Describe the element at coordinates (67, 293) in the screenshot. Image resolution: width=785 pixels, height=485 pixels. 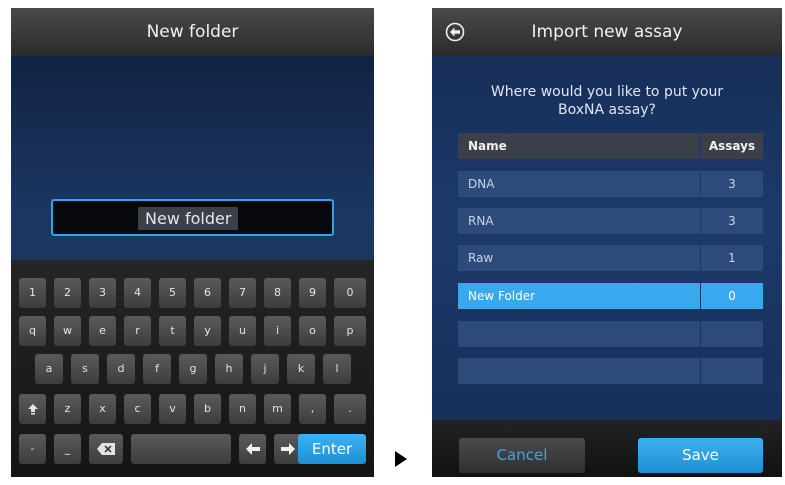
I see `key-2: 2` at that location.